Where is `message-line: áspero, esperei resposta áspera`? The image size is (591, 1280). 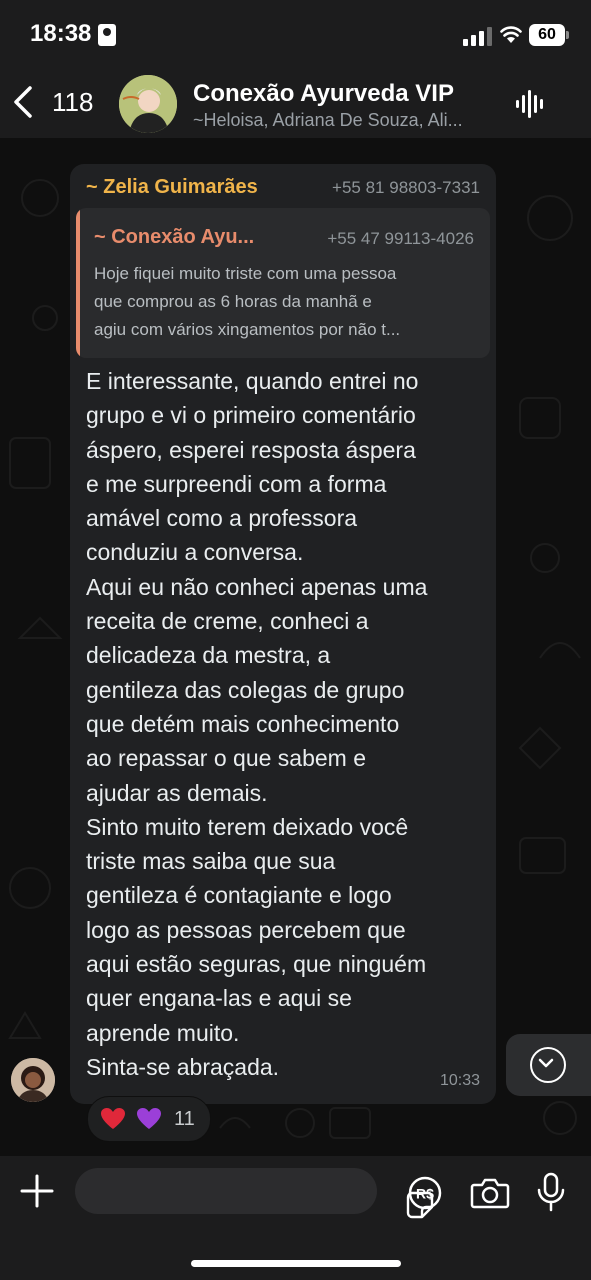 message-line: áspero, esperei resposta áspera is located at coordinates (251, 449).